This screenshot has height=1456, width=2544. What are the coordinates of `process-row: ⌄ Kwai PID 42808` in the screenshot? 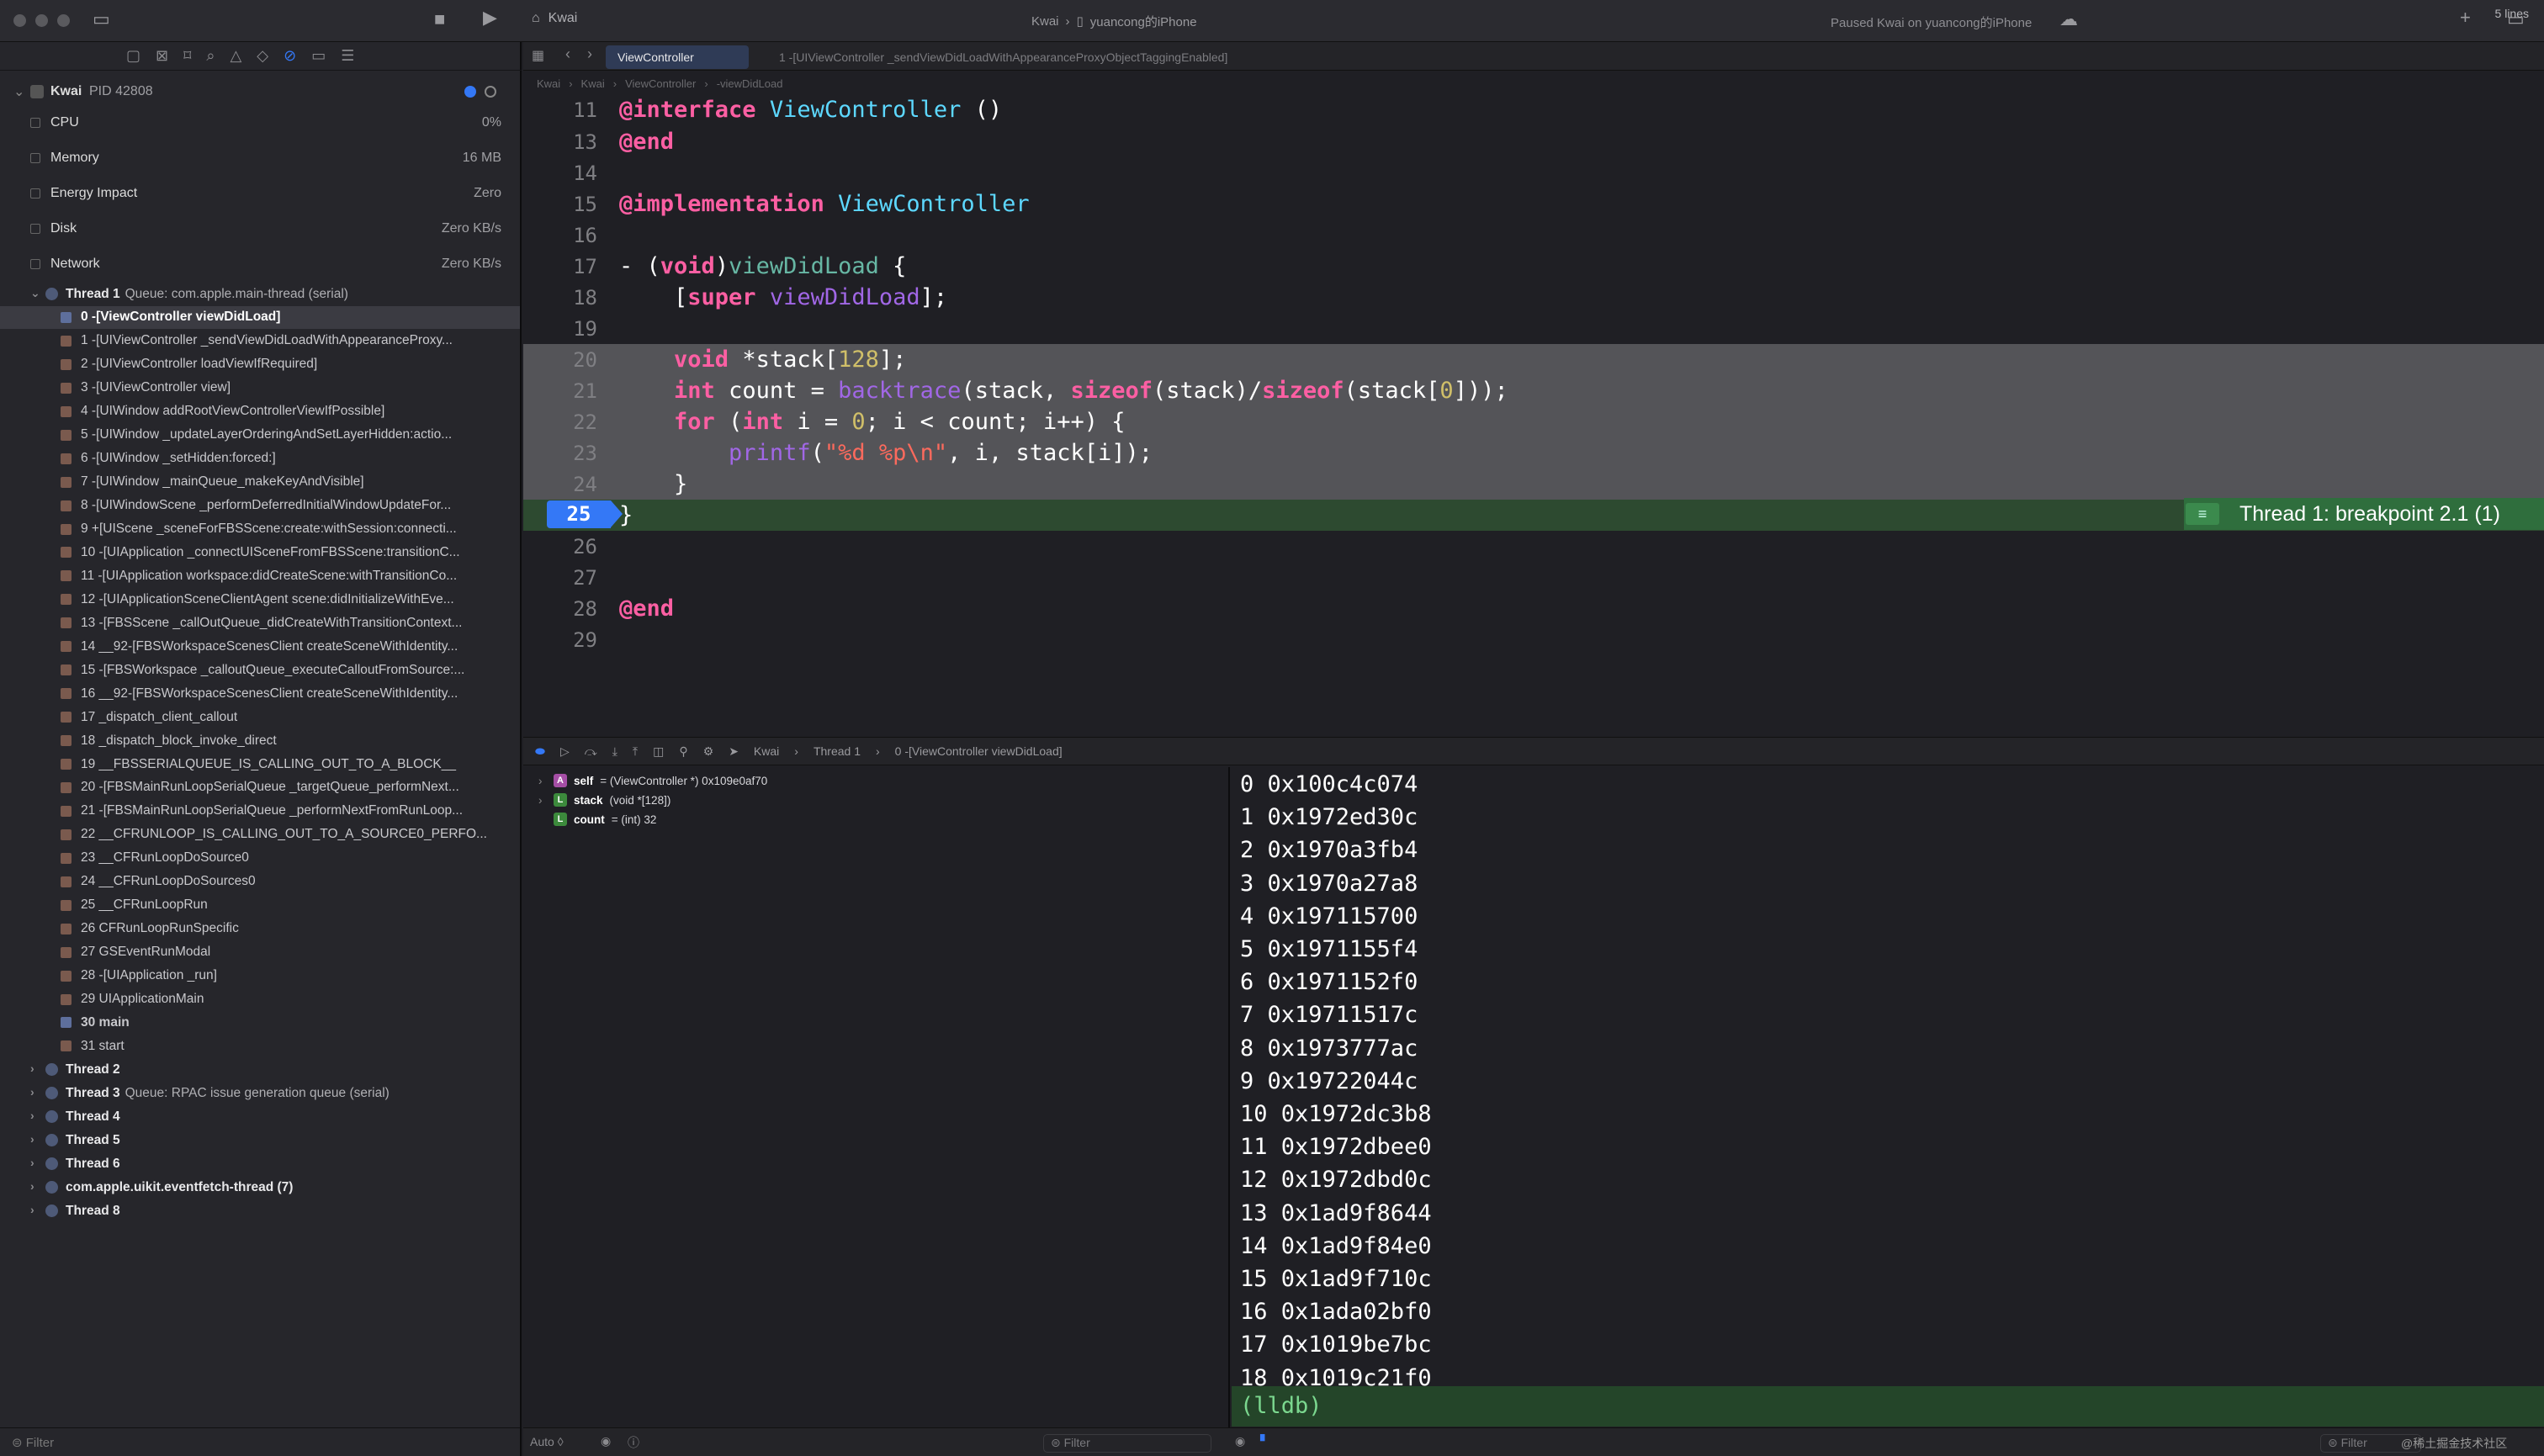 It's located at (260, 91).